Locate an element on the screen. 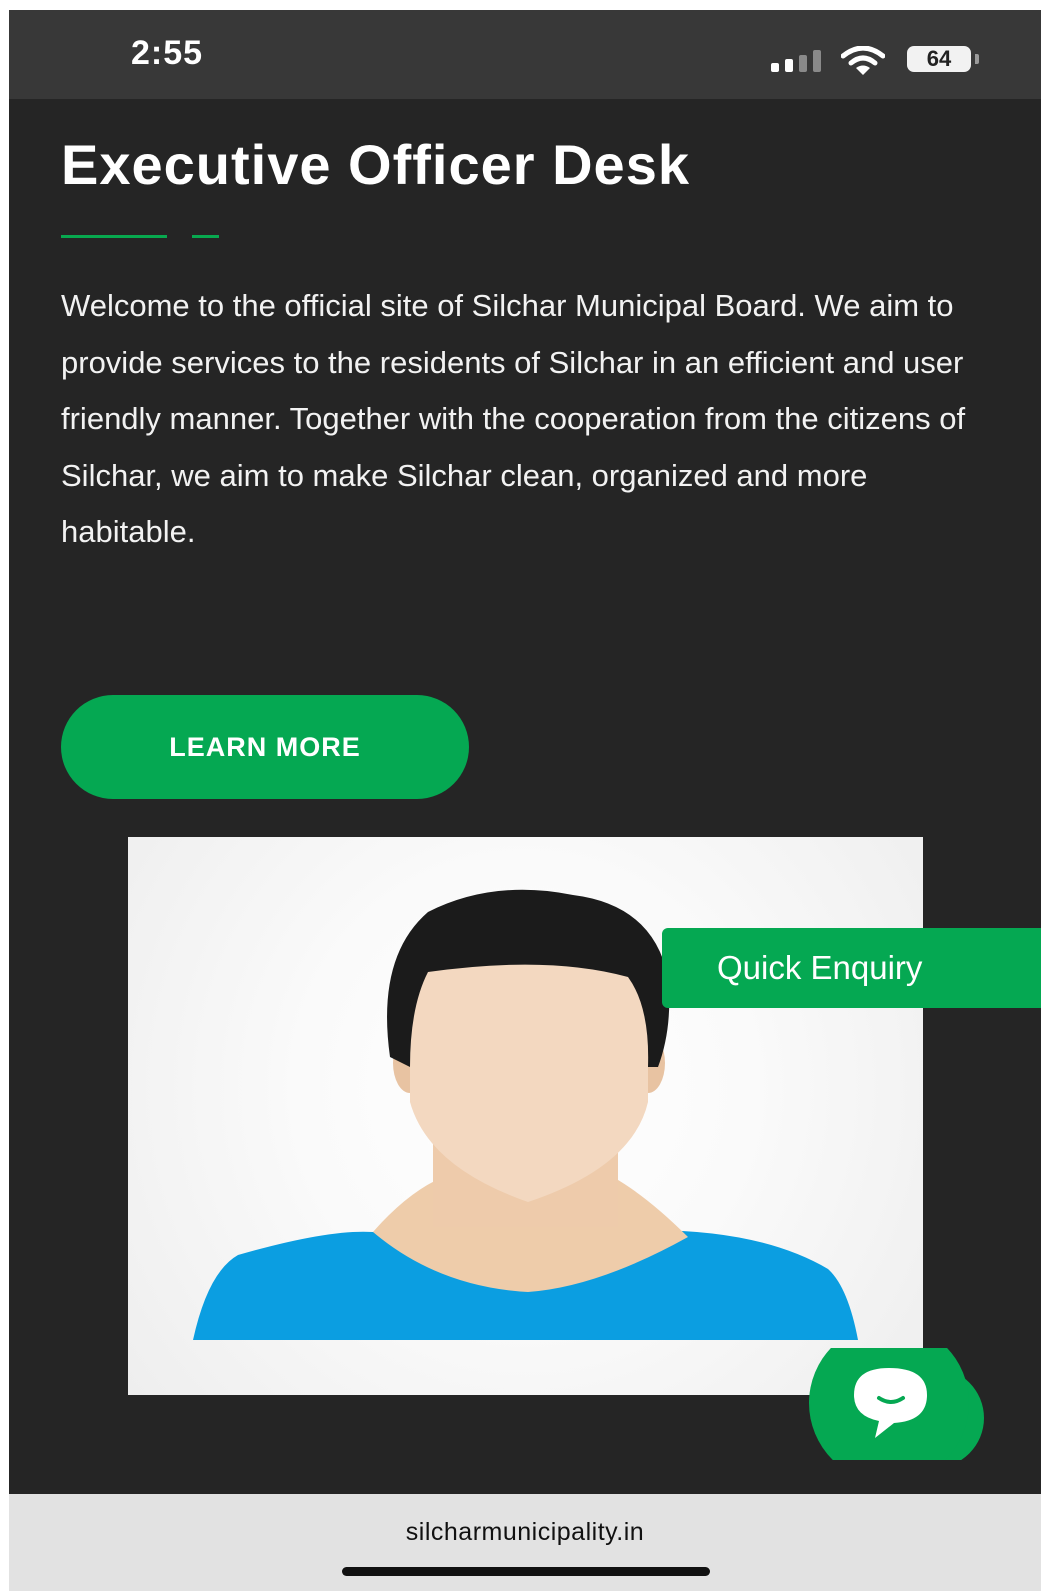  browser-bottom-bar: silcharmunicipality.in is located at coordinates (525, 1542).